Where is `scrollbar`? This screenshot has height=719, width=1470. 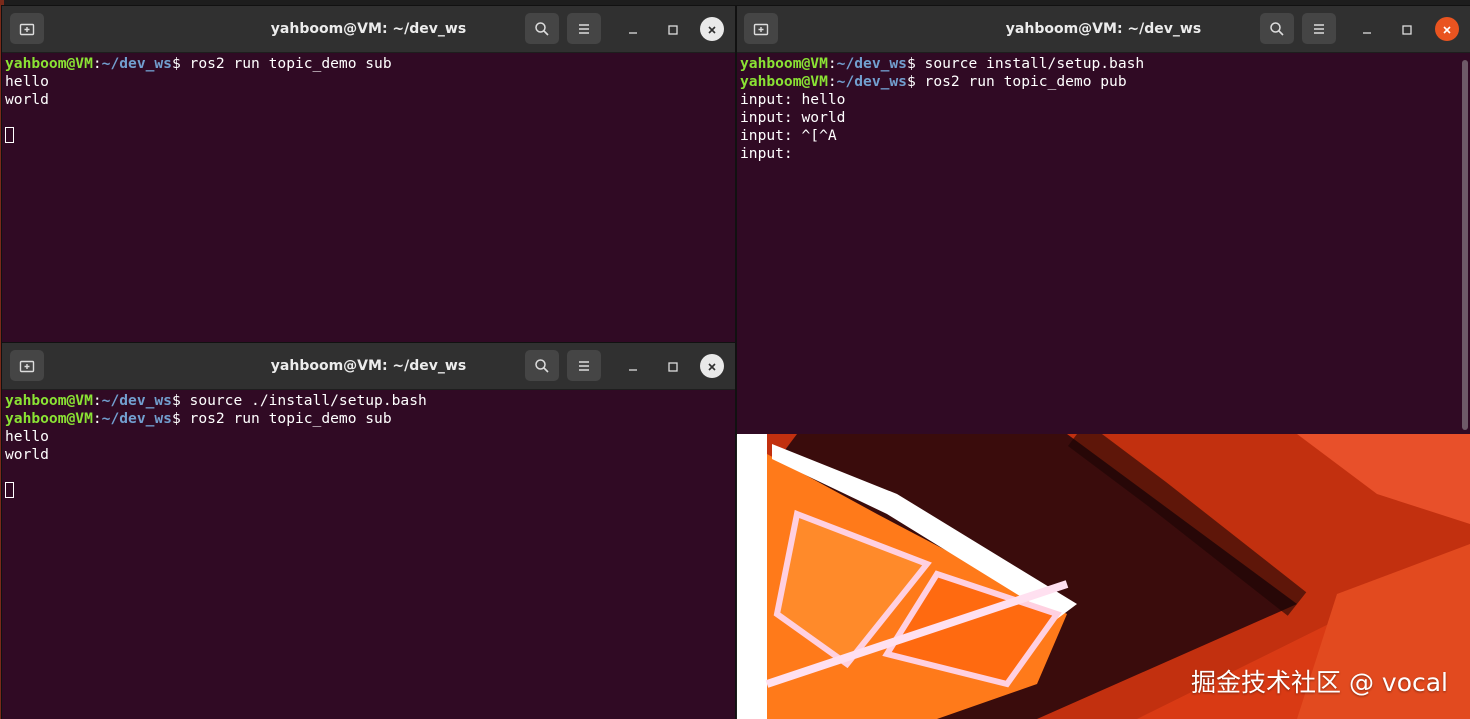 scrollbar is located at coordinates (1465, 243).